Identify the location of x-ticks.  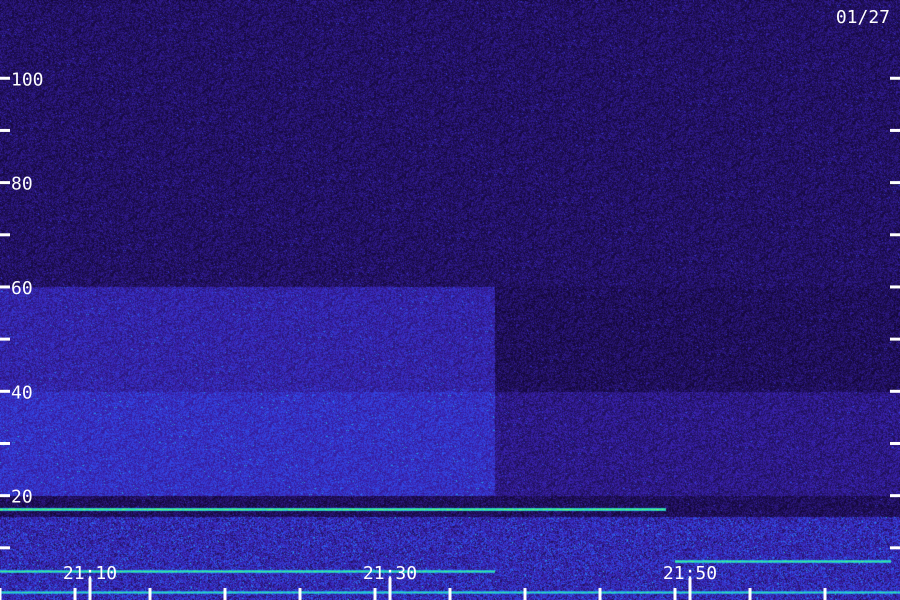
(413, 594).